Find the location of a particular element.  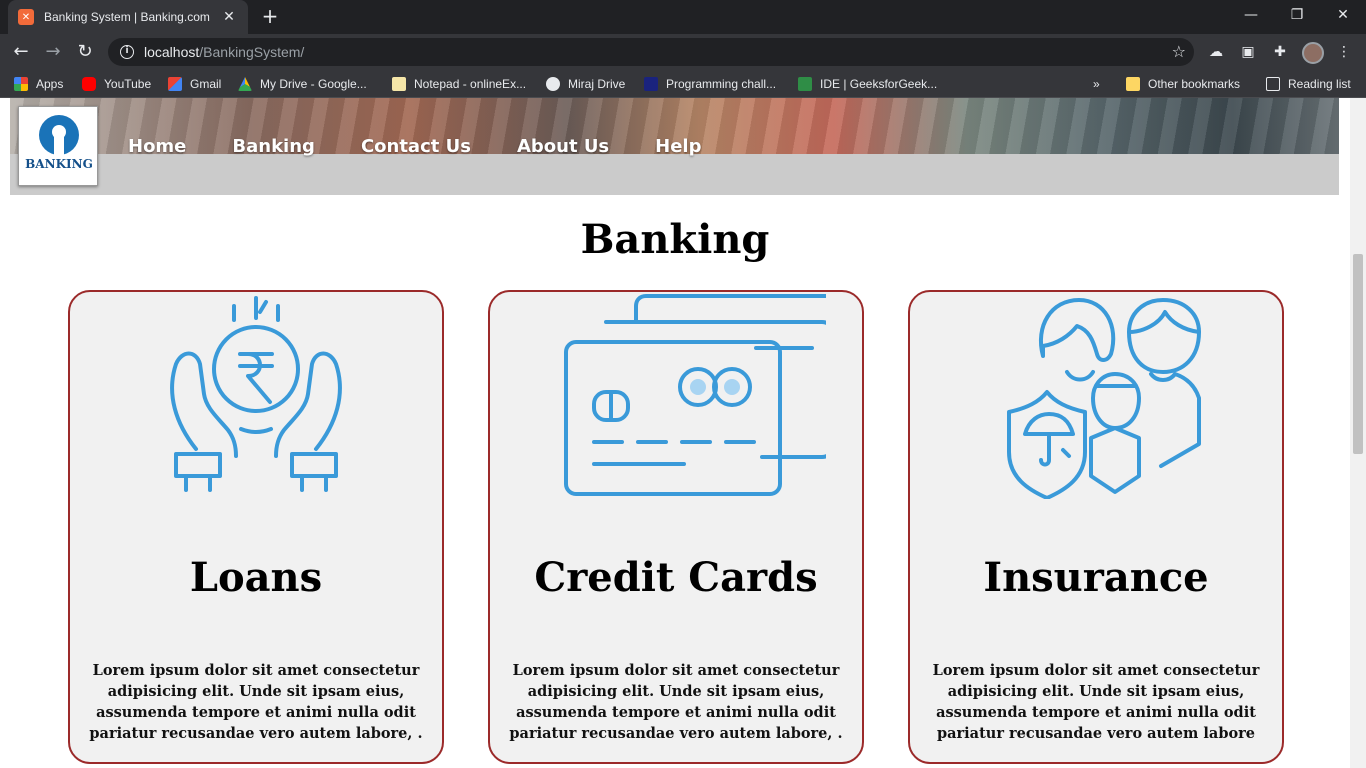

nav-banking: Banking is located at coordinates (273, 146).